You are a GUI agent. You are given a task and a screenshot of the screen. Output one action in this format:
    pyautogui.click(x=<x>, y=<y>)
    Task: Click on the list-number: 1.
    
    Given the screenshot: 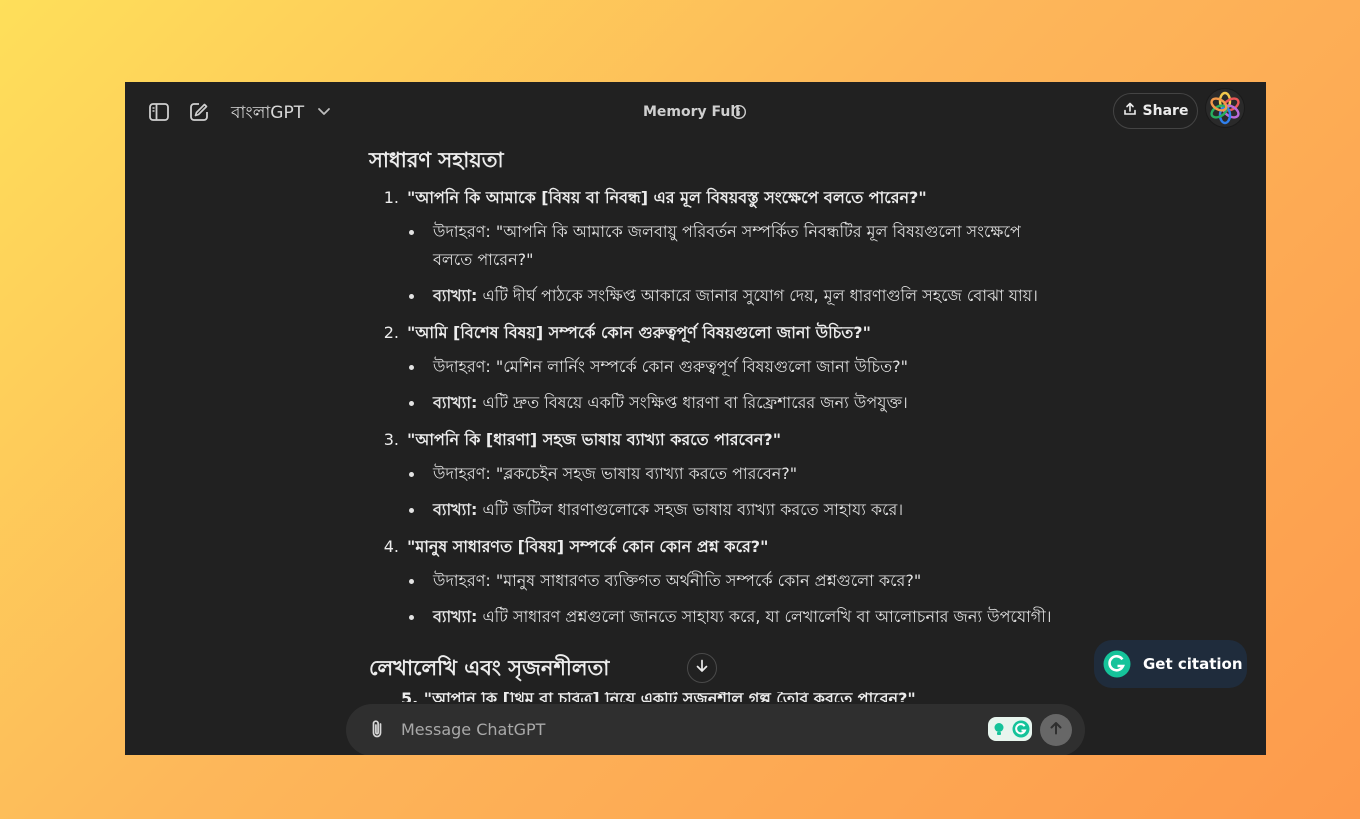 What is the action you would take?
    pyautogui.click(x=391, y=197)
    